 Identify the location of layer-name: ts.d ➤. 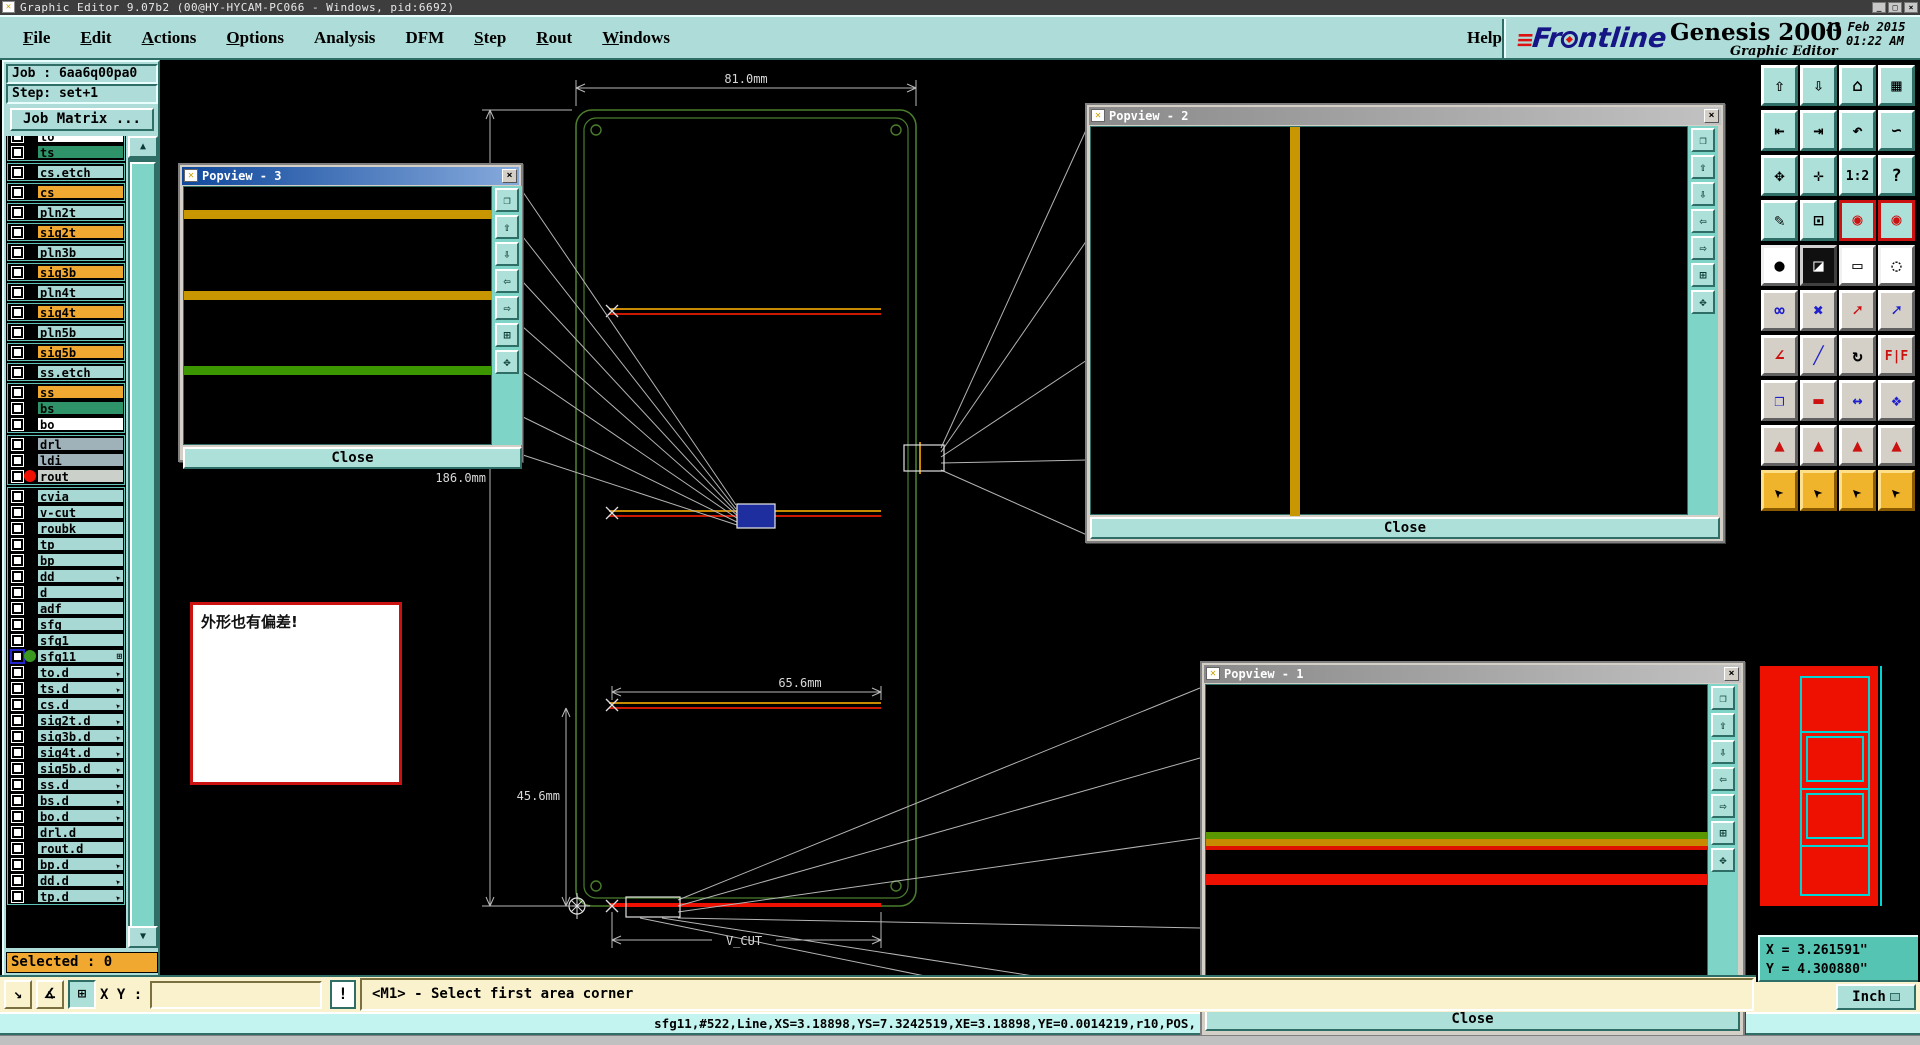
(80, 688).